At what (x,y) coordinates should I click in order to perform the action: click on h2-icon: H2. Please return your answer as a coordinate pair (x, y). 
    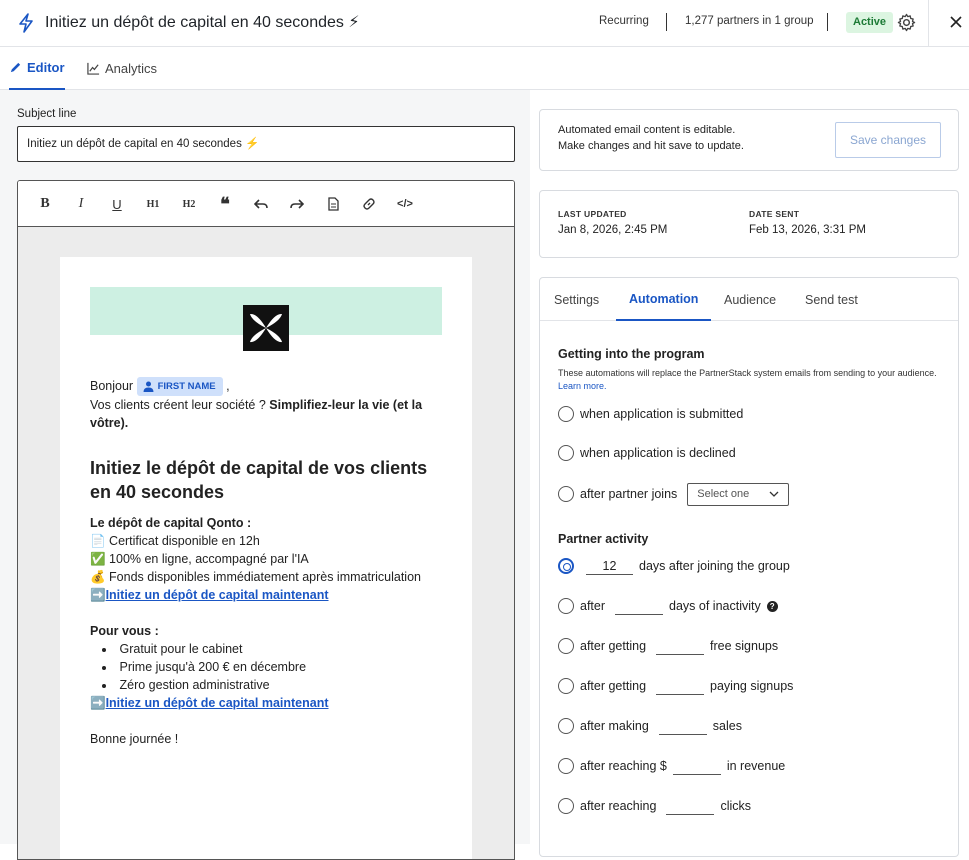
    Looking at the image, I should click on (189, 204).